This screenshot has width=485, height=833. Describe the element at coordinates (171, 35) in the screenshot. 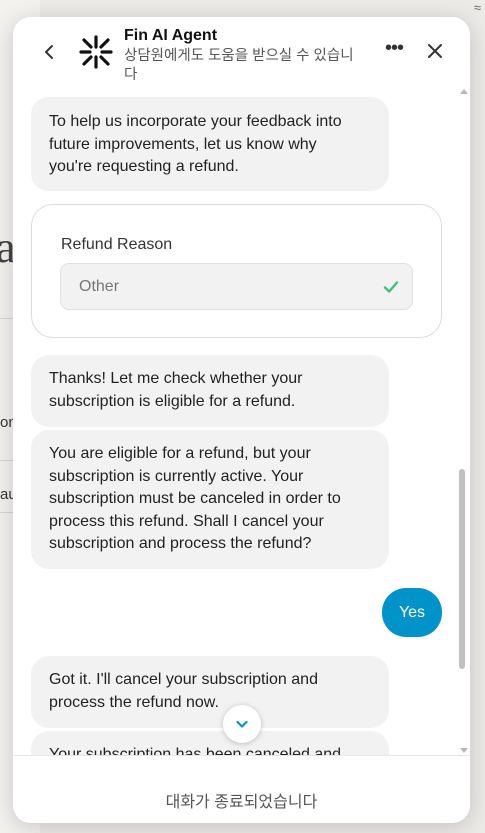

I see `agent-name: Fin AI Agent` at that location.